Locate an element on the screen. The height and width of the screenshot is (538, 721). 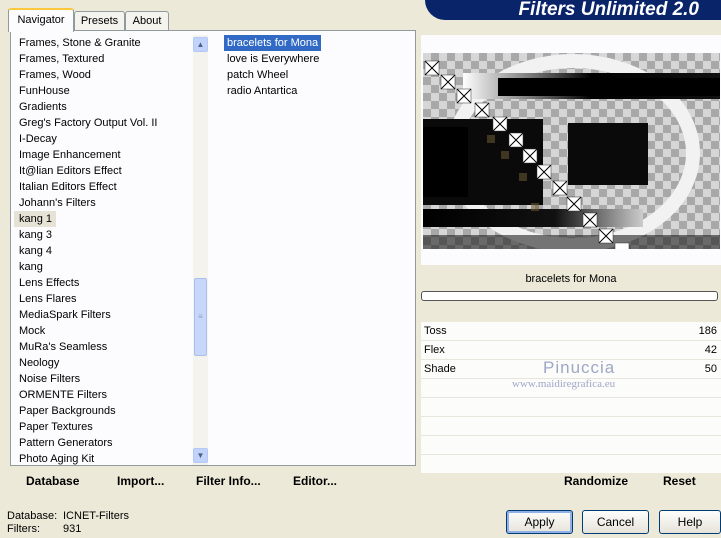
param-value: 50 is located at coordinates (711, 369).